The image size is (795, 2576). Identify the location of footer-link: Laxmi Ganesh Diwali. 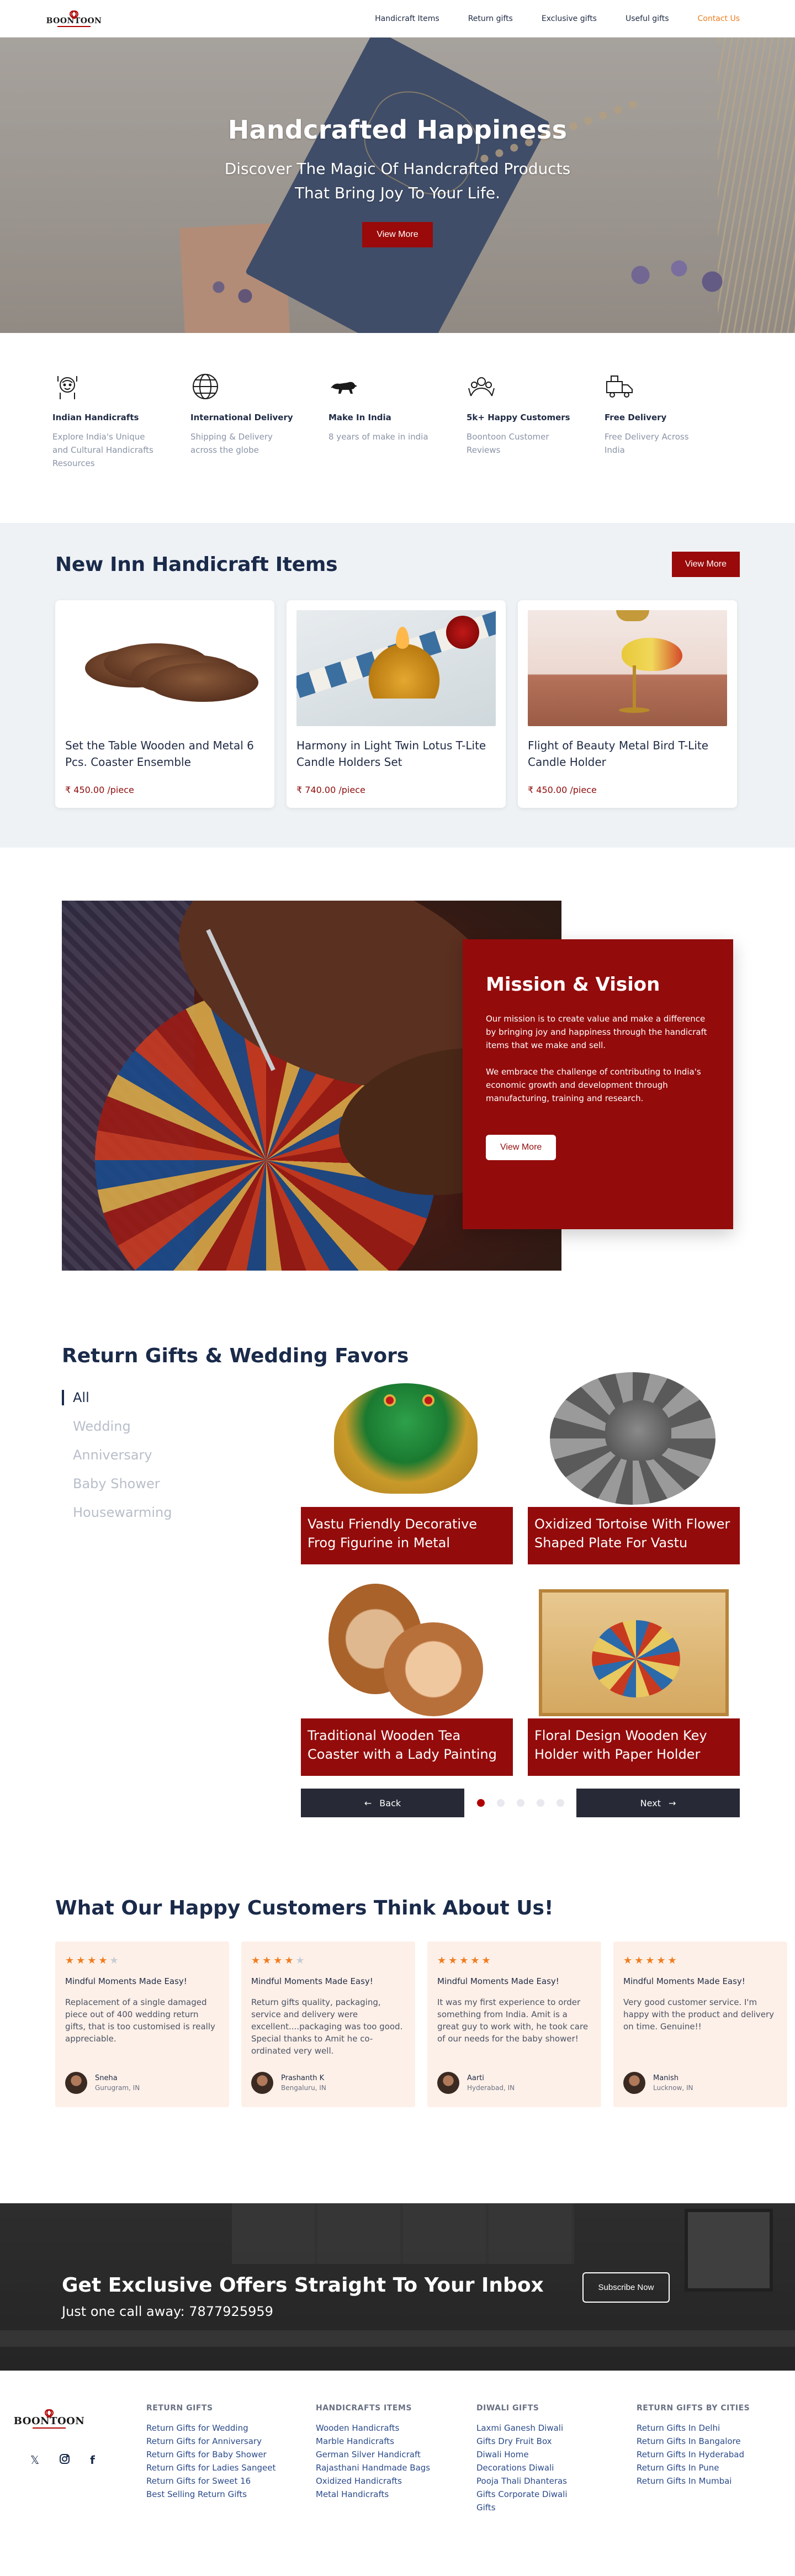
(522, 2428).